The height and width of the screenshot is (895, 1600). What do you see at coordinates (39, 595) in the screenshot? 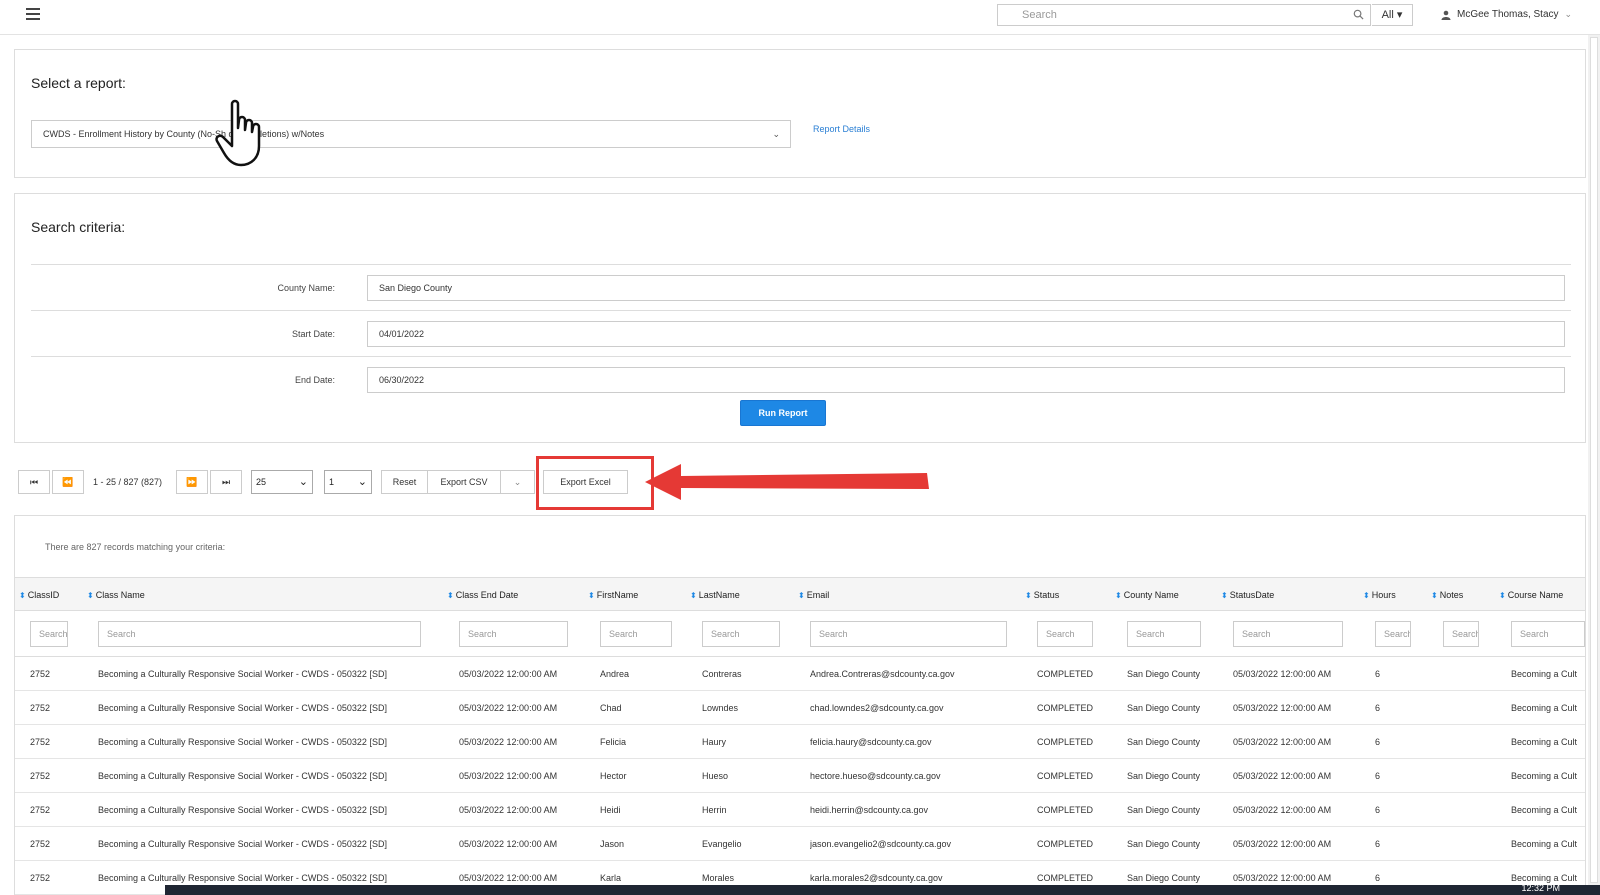
I see `column-header-classid: ⬍ ClassID` at bounding box center [39, 595].